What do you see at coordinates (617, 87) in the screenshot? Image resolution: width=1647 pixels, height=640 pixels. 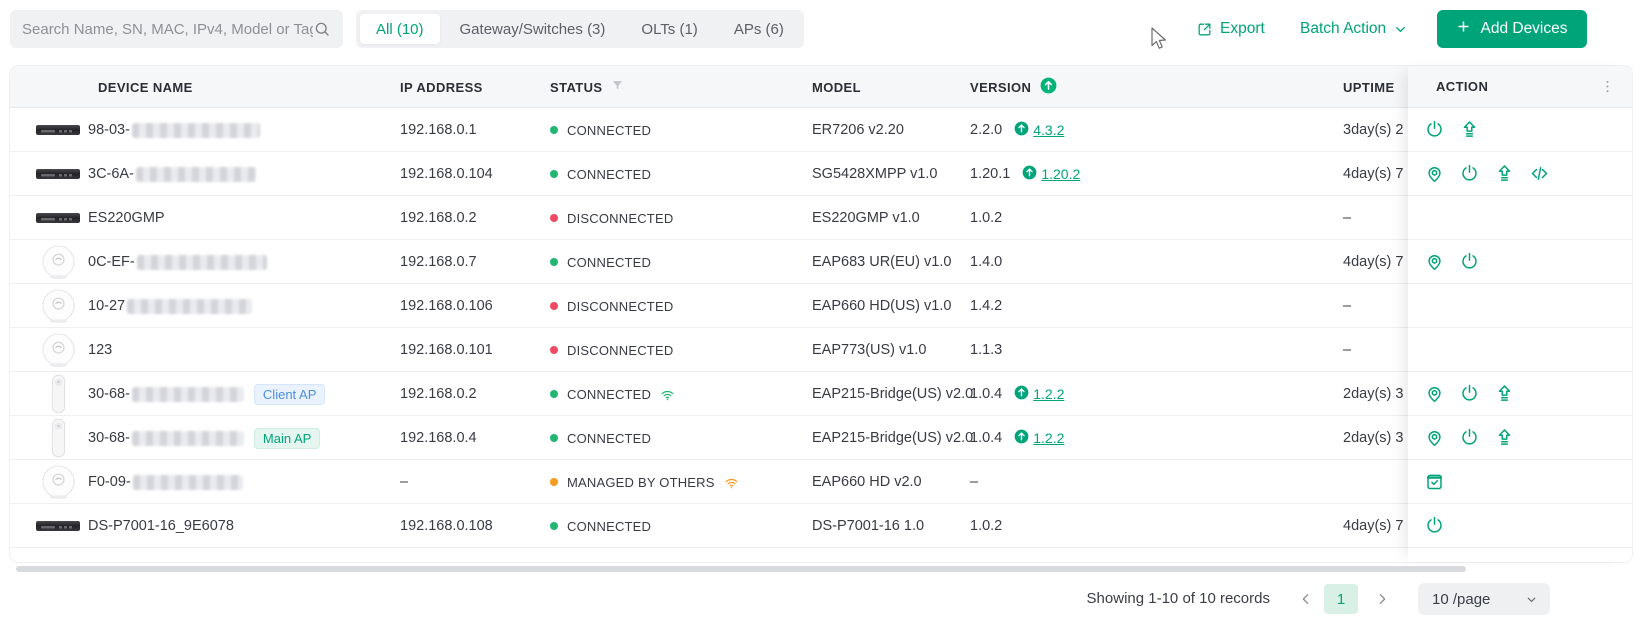 I see `filter-icon` at bounding box center [617, 87].